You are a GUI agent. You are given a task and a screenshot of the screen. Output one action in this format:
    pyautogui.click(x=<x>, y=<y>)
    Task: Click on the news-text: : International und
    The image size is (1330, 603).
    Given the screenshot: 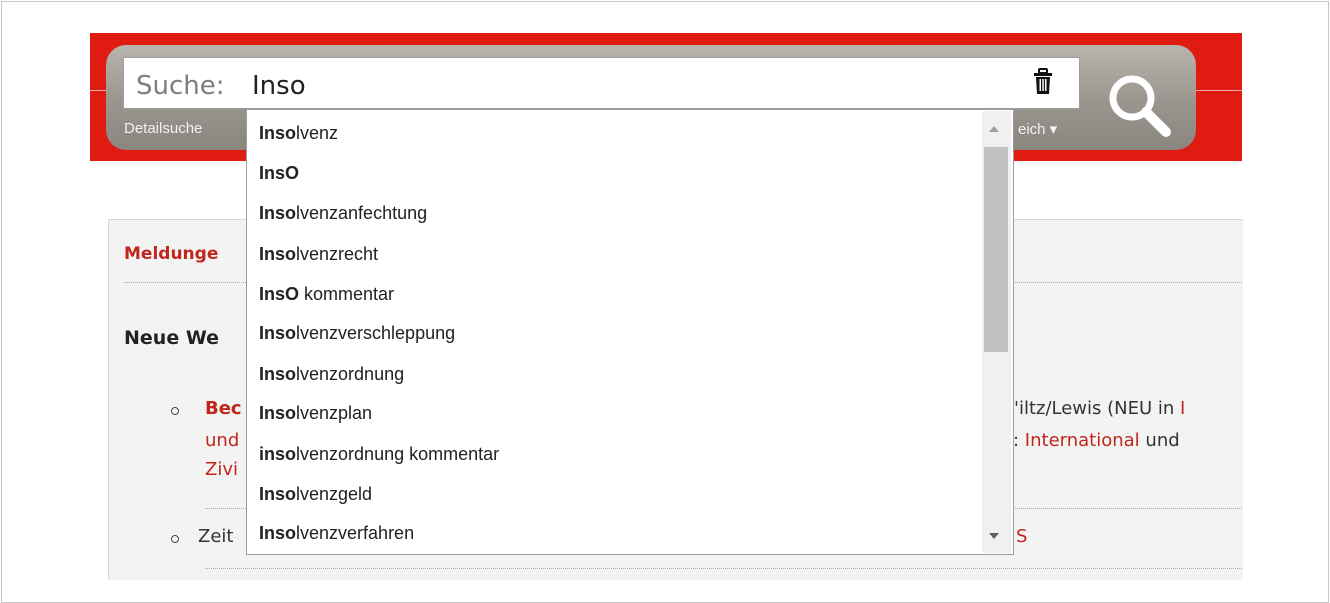 What is the action you would take?
    pyautogui.click(x=1096, y=440)
    